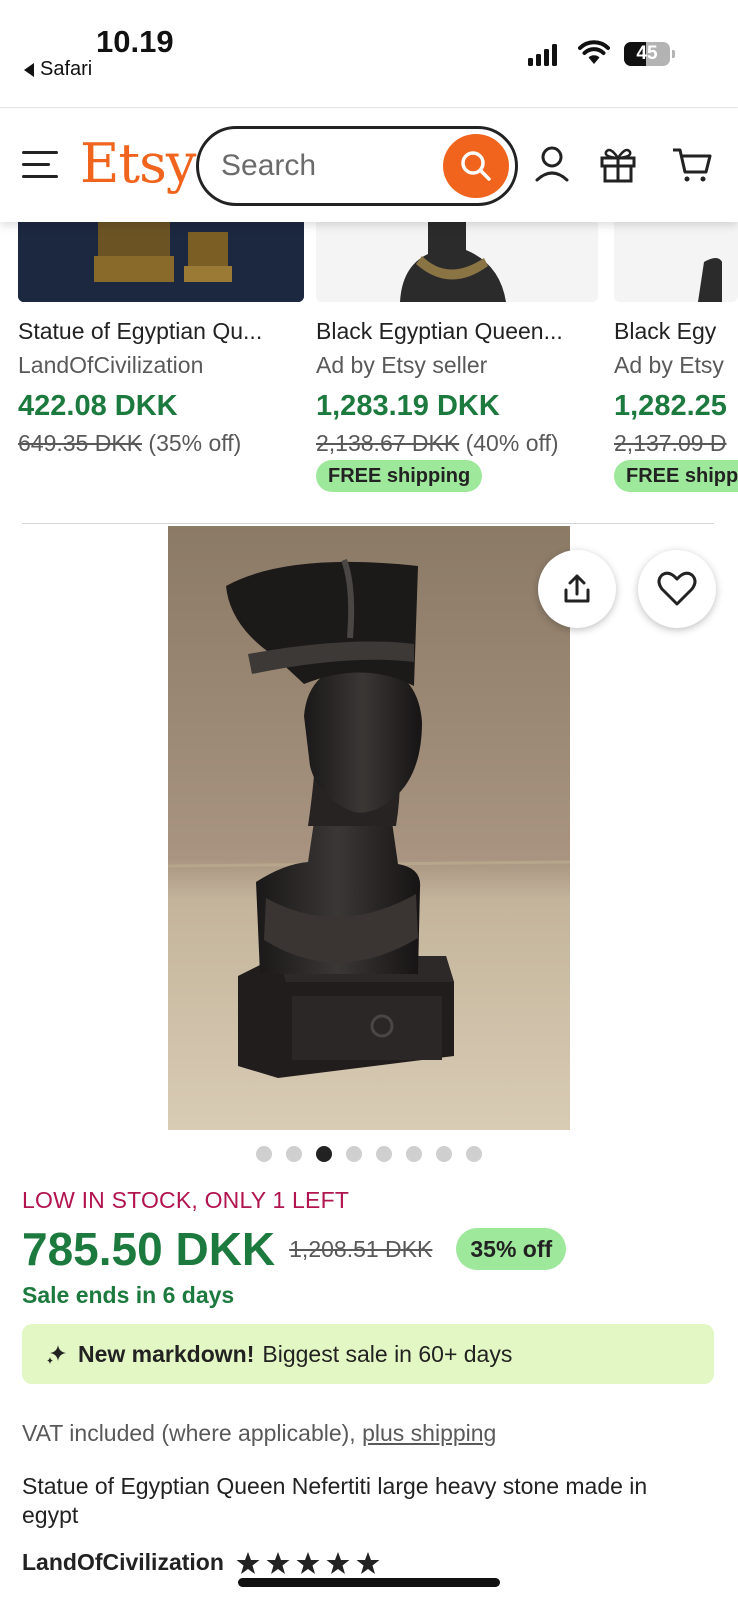 This screenshot has width=738, height=1600. What do you see at coordinates (56, 1354) in the screenshot?
I see `sparkle-icon` at bounding box center [56, 1354].